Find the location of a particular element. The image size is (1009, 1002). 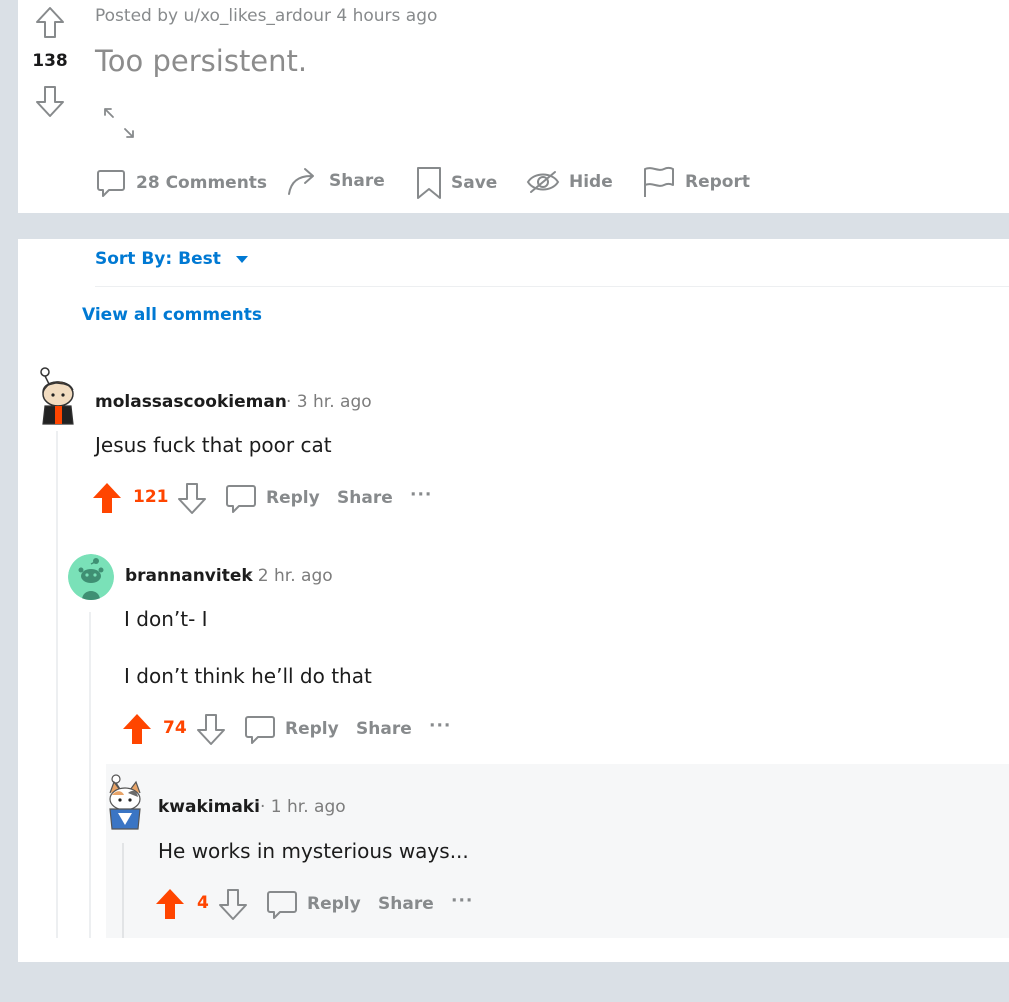

divider is located at coordinates (552, 286).